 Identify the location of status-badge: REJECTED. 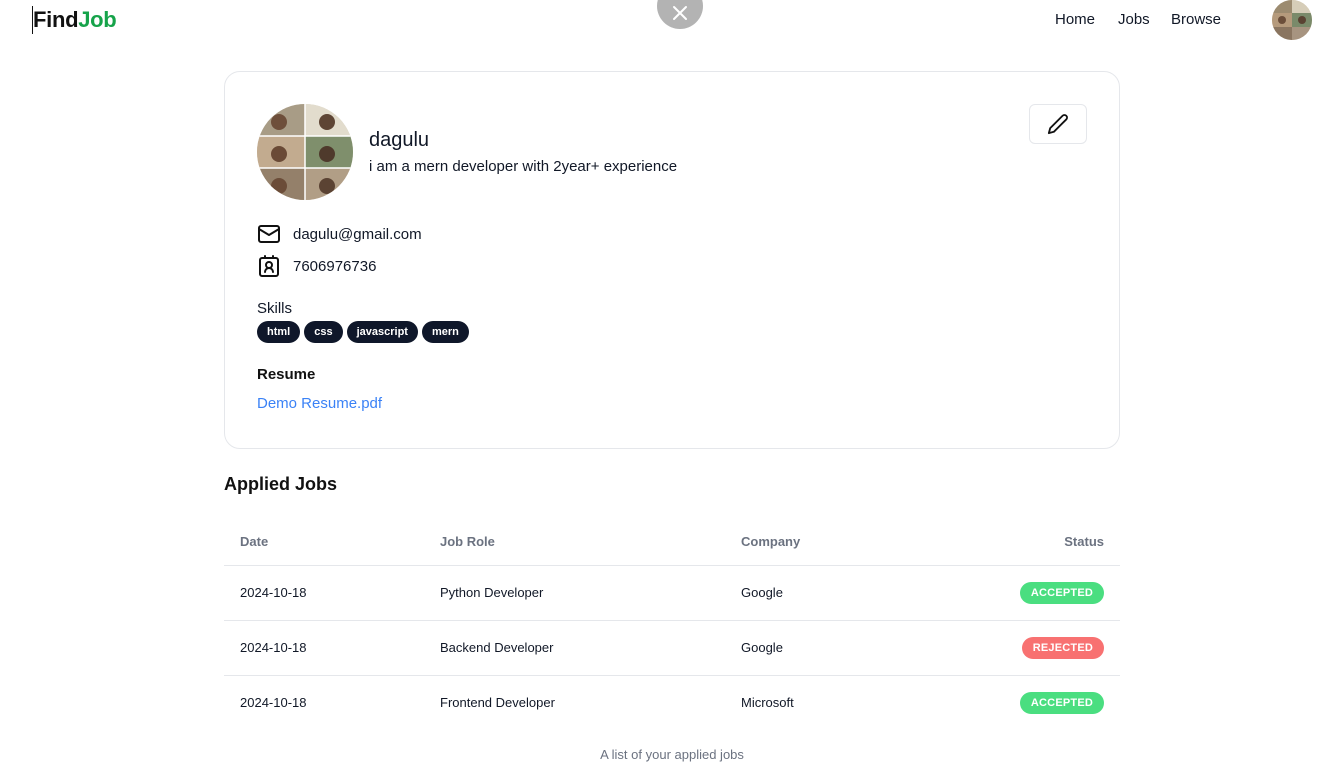
(1062, 648).